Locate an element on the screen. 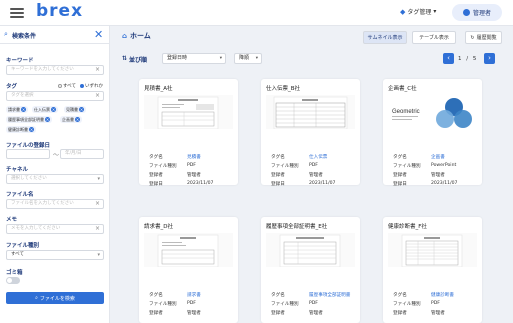 This screenshot has height=323, width=513. history-button: ↻ 履歴閲覧 is located at coordinates (483, 37).